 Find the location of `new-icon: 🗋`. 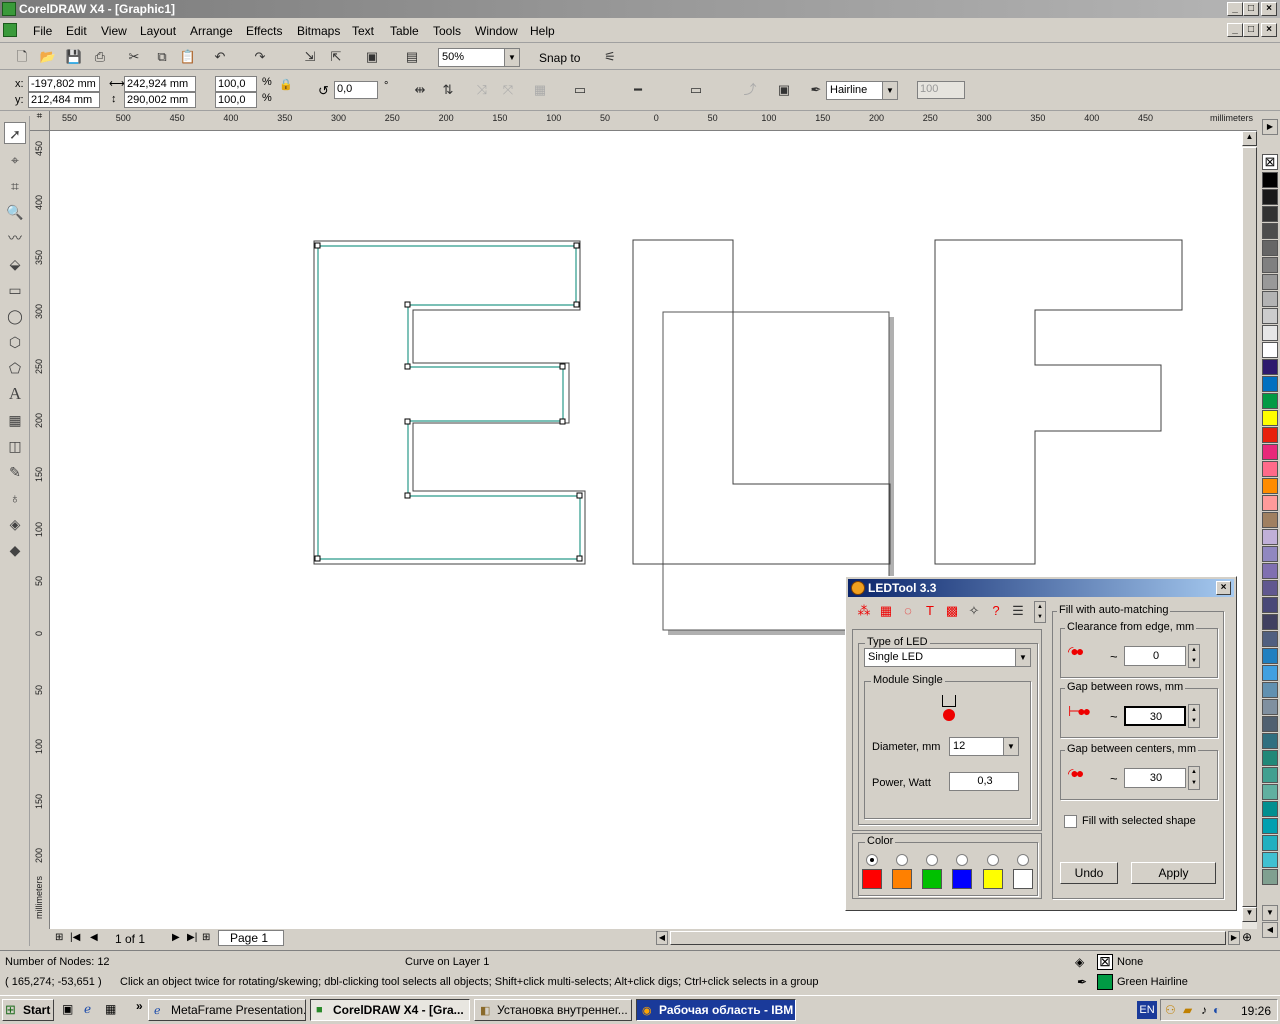

new-icon: 🗋 is located at coordinates (22, 57).